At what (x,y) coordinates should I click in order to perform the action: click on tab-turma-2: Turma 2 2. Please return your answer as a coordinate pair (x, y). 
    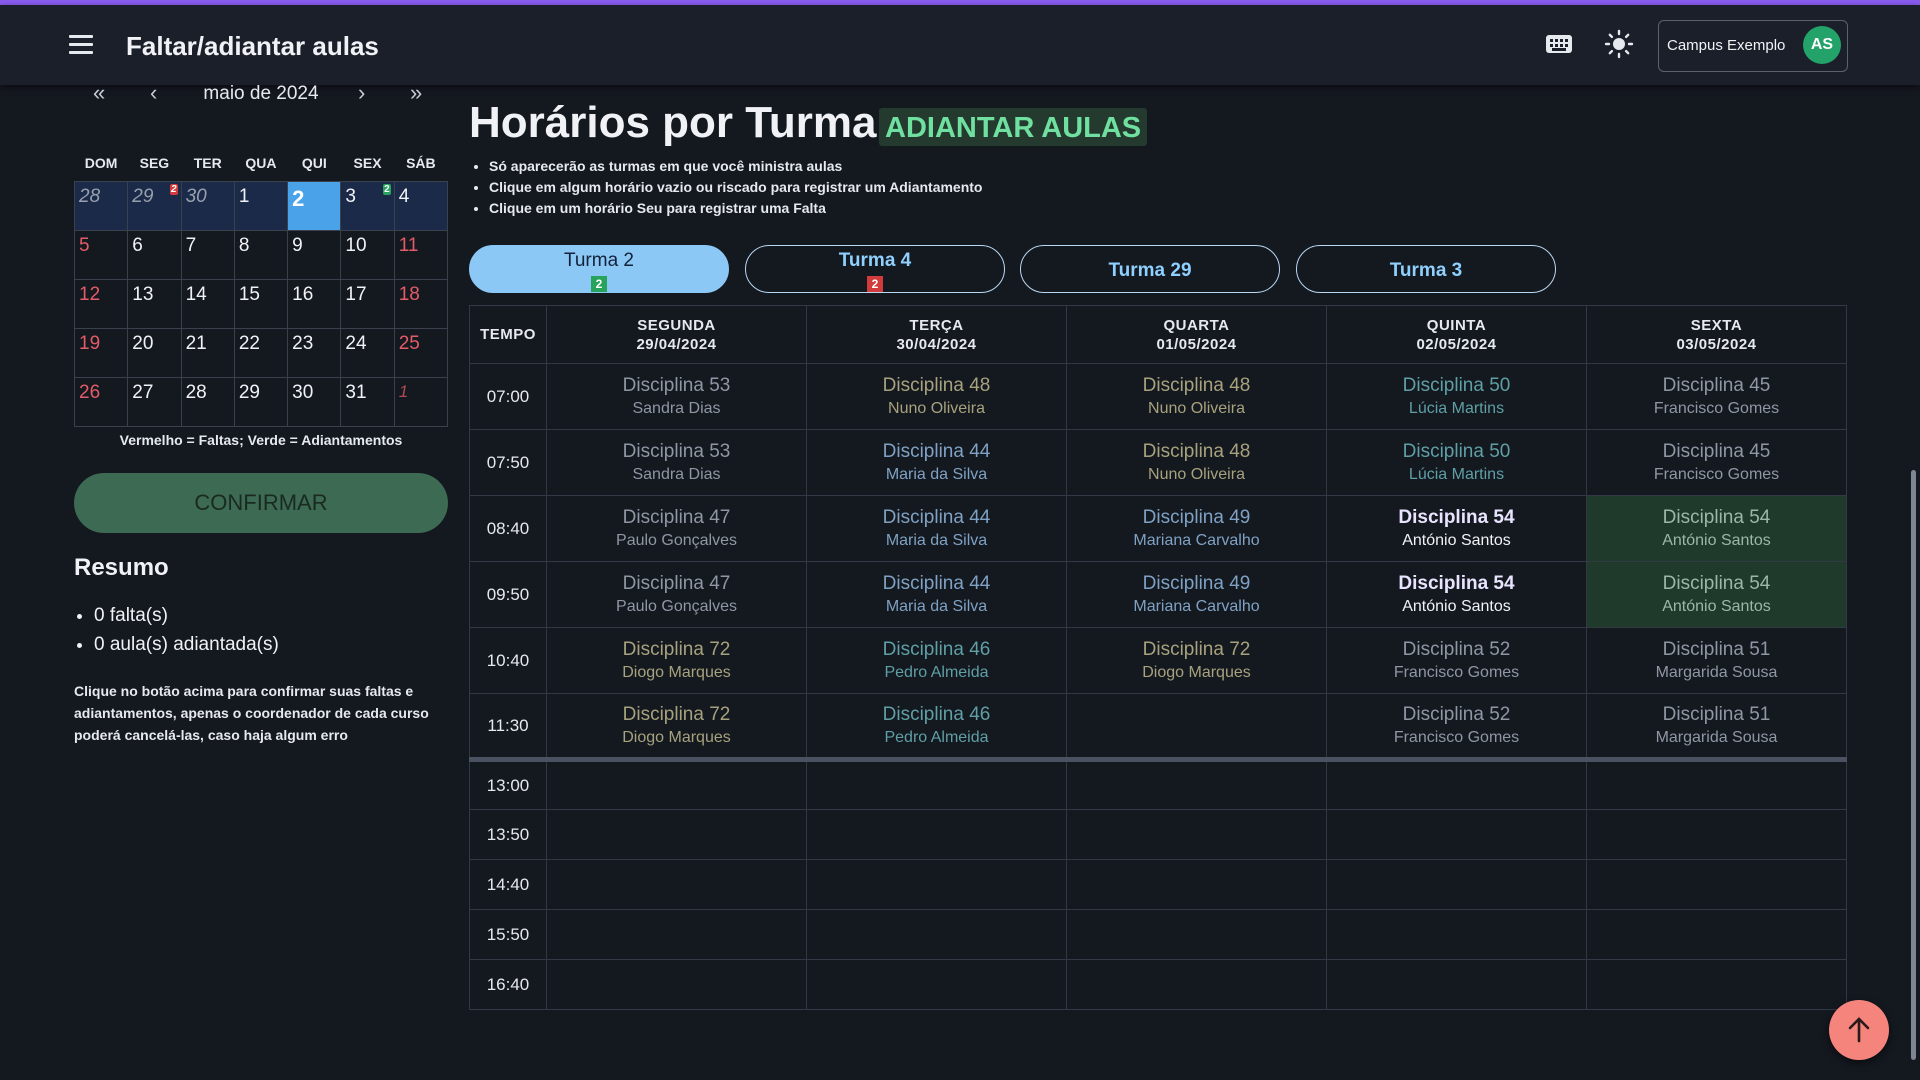
    Looking at the image, I should click on (599, 269).